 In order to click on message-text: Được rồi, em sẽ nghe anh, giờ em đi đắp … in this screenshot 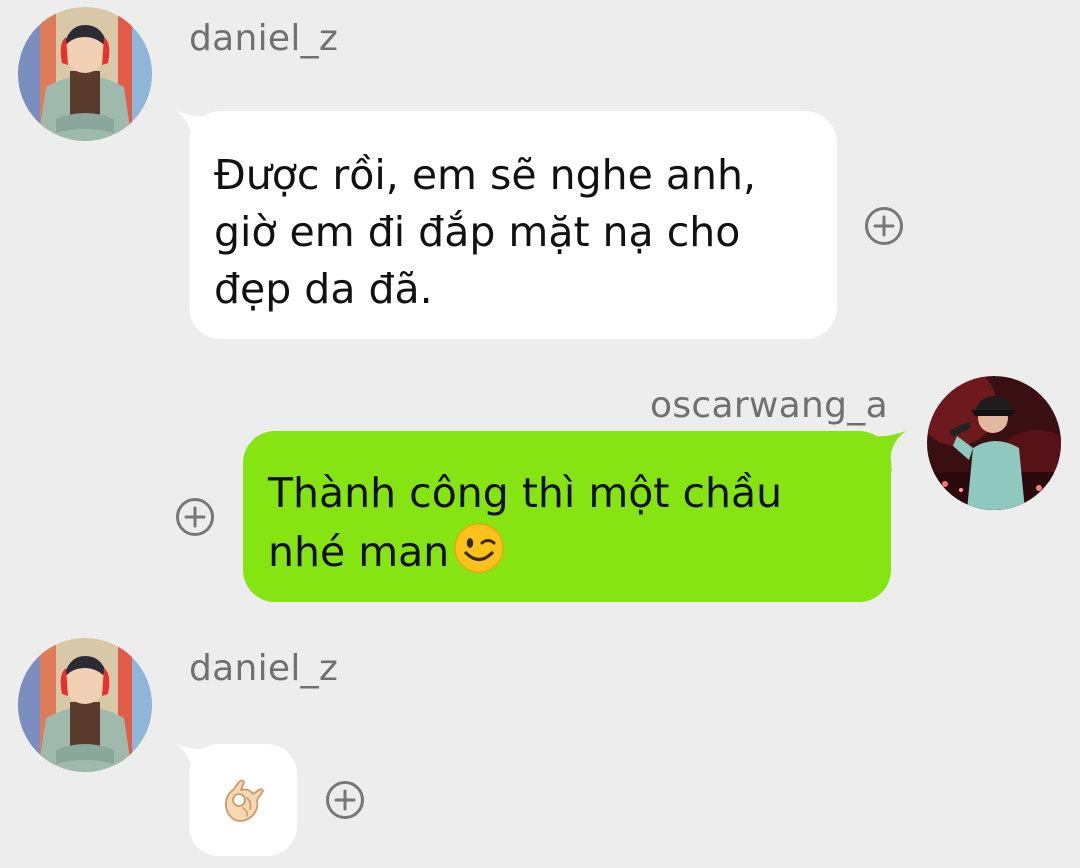, I will do `click(485, 232)`.